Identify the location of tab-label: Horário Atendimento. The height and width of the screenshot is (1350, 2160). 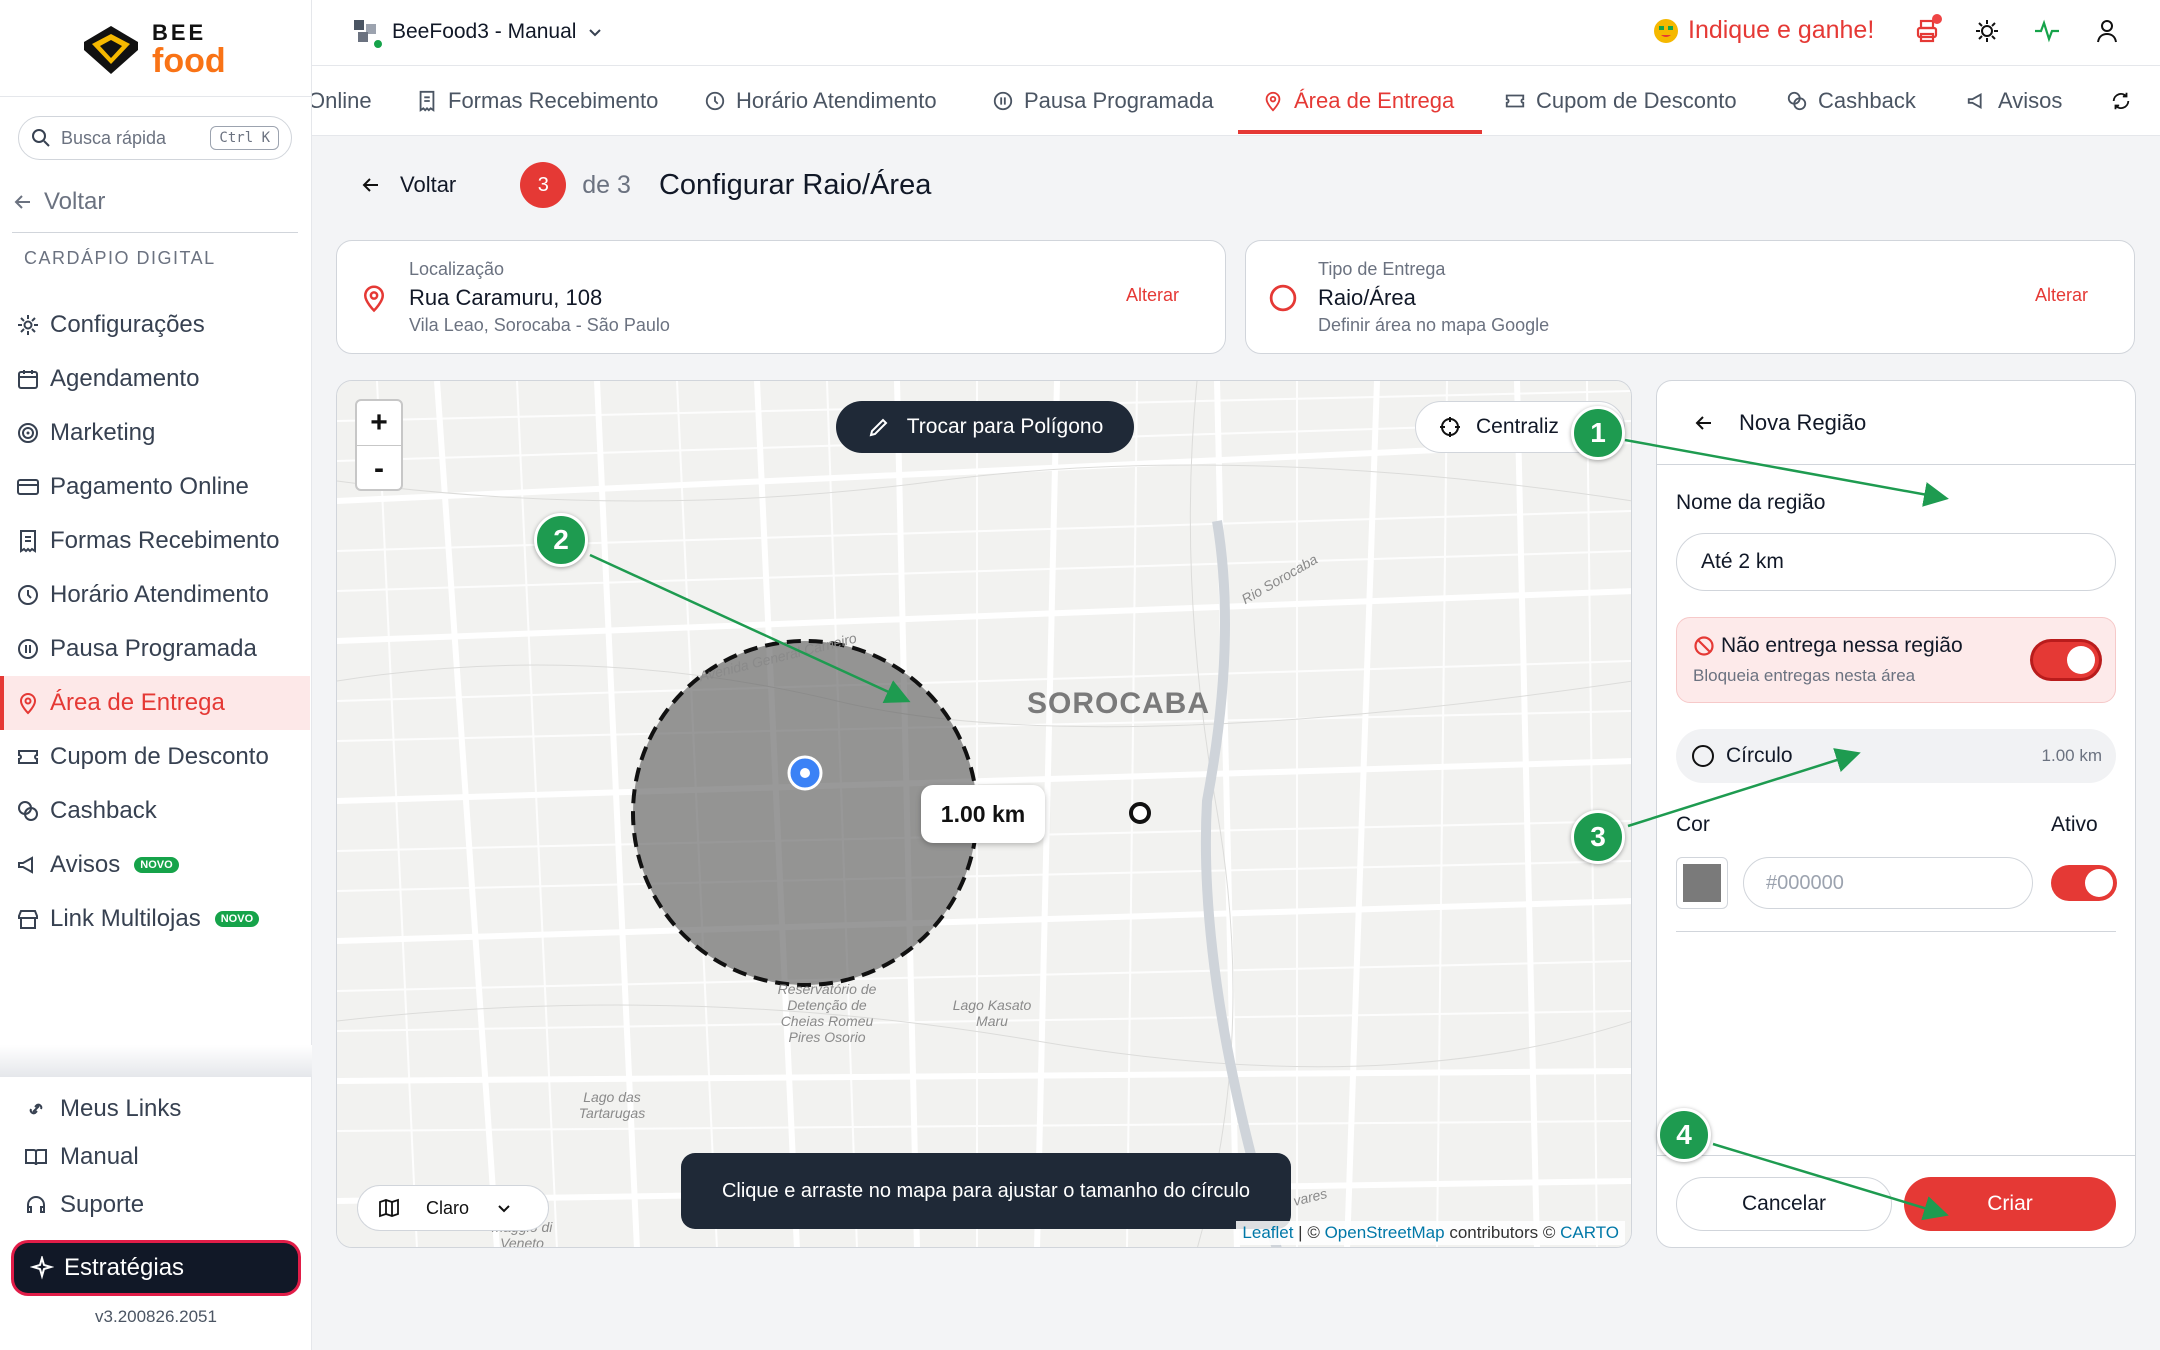
(836, 100).